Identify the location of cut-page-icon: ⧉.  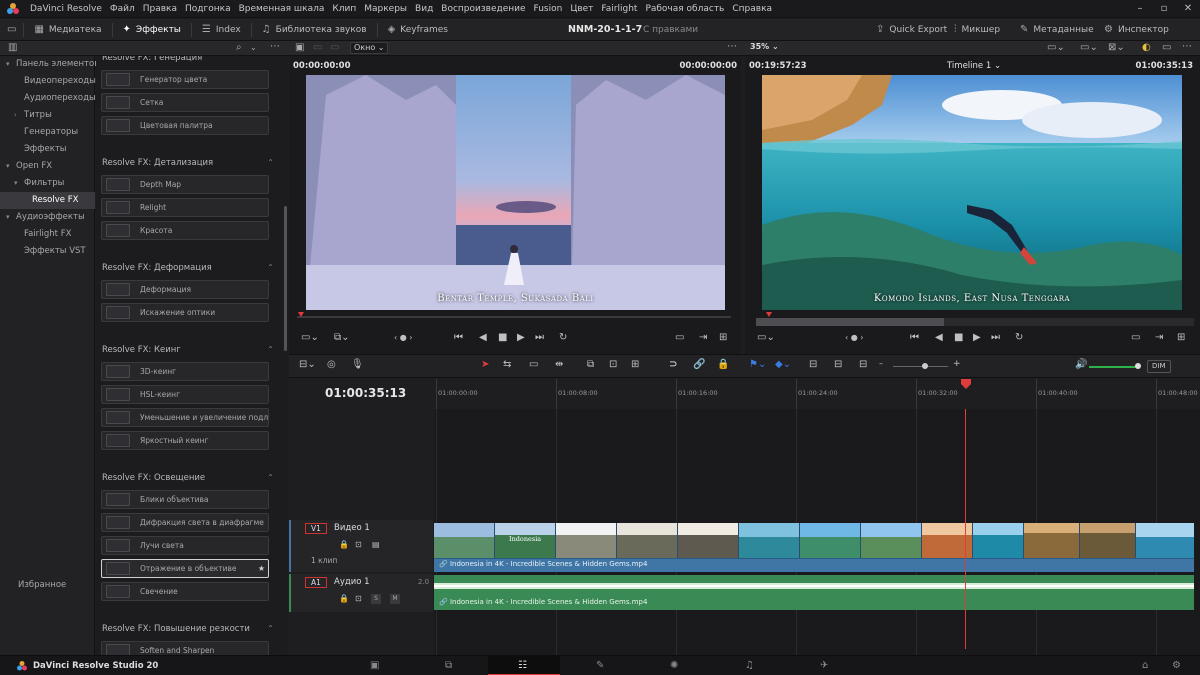
(448, 665).